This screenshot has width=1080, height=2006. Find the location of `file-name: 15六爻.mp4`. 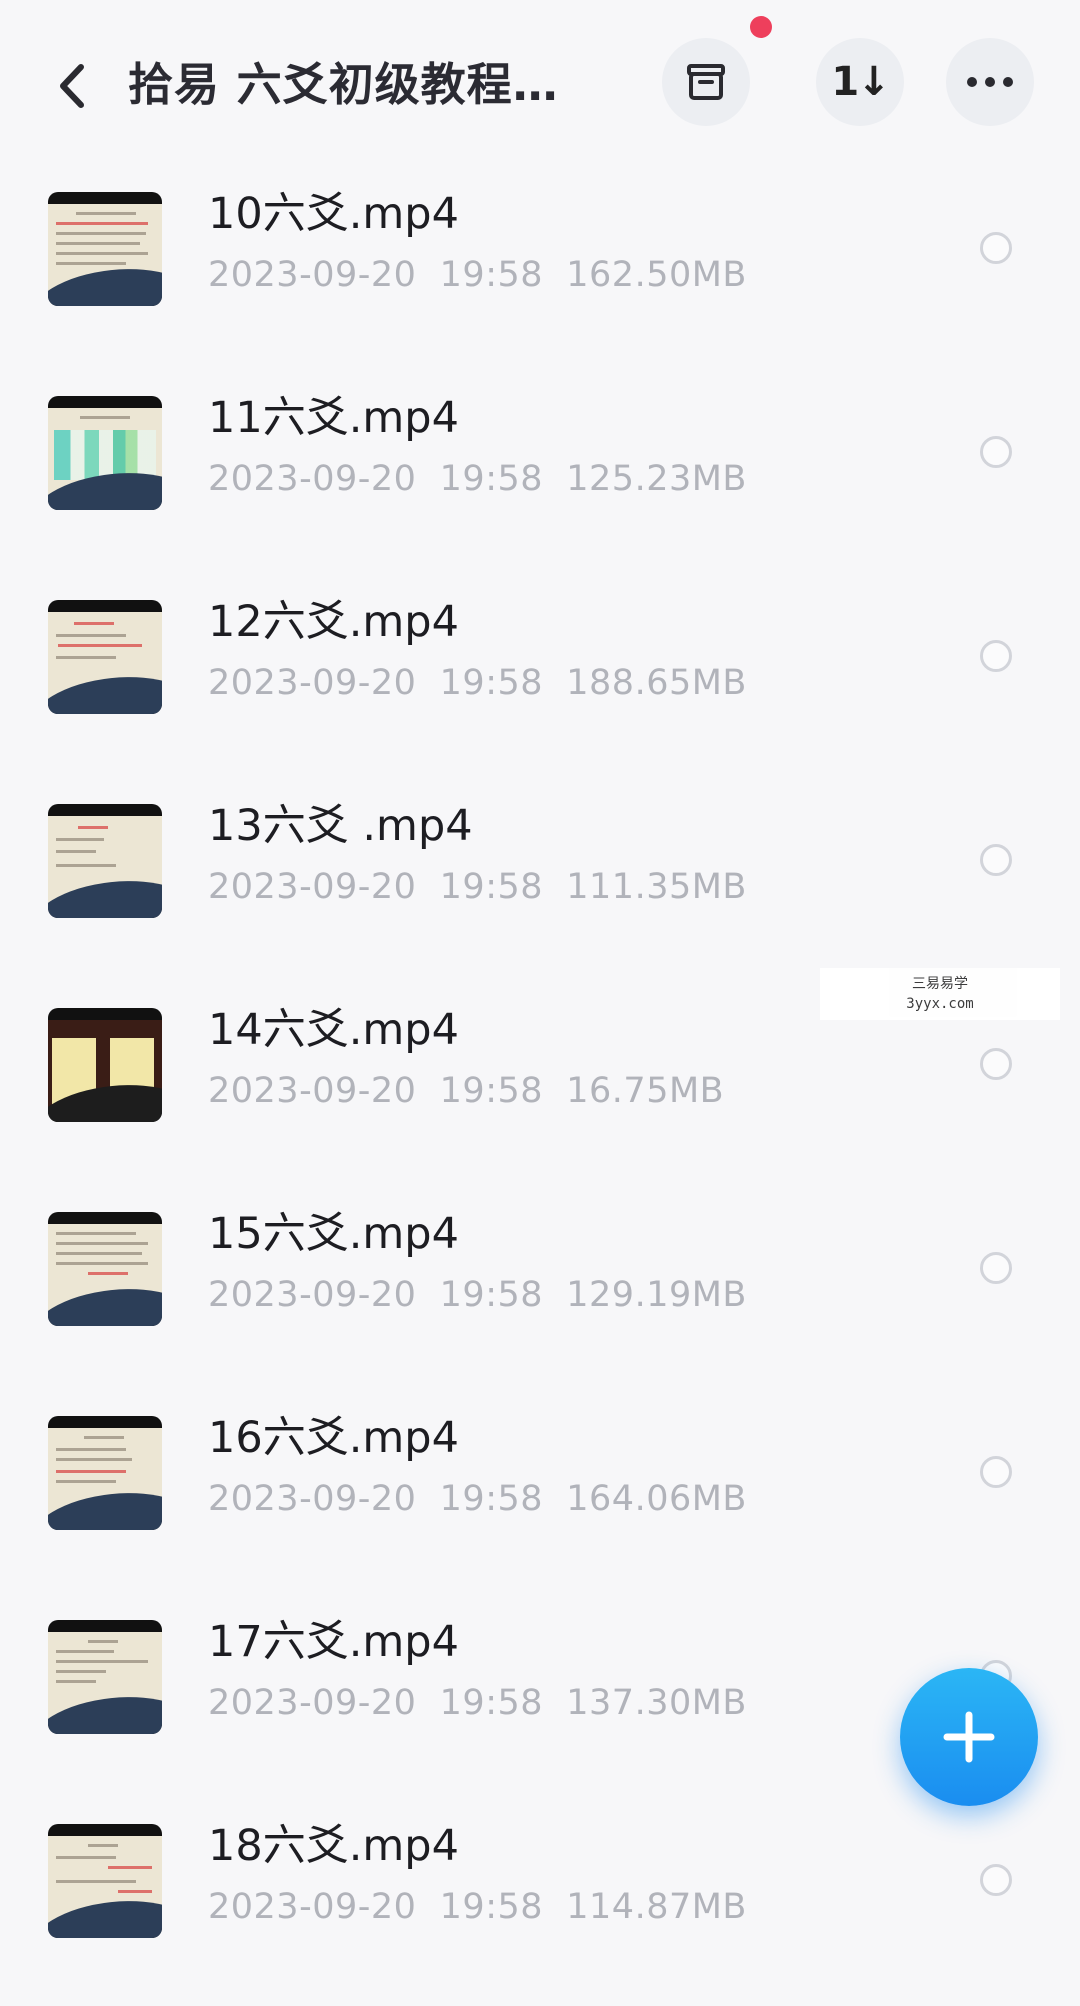

file-name: 15六爻.mp4 is located at coordinates (333, 1234).